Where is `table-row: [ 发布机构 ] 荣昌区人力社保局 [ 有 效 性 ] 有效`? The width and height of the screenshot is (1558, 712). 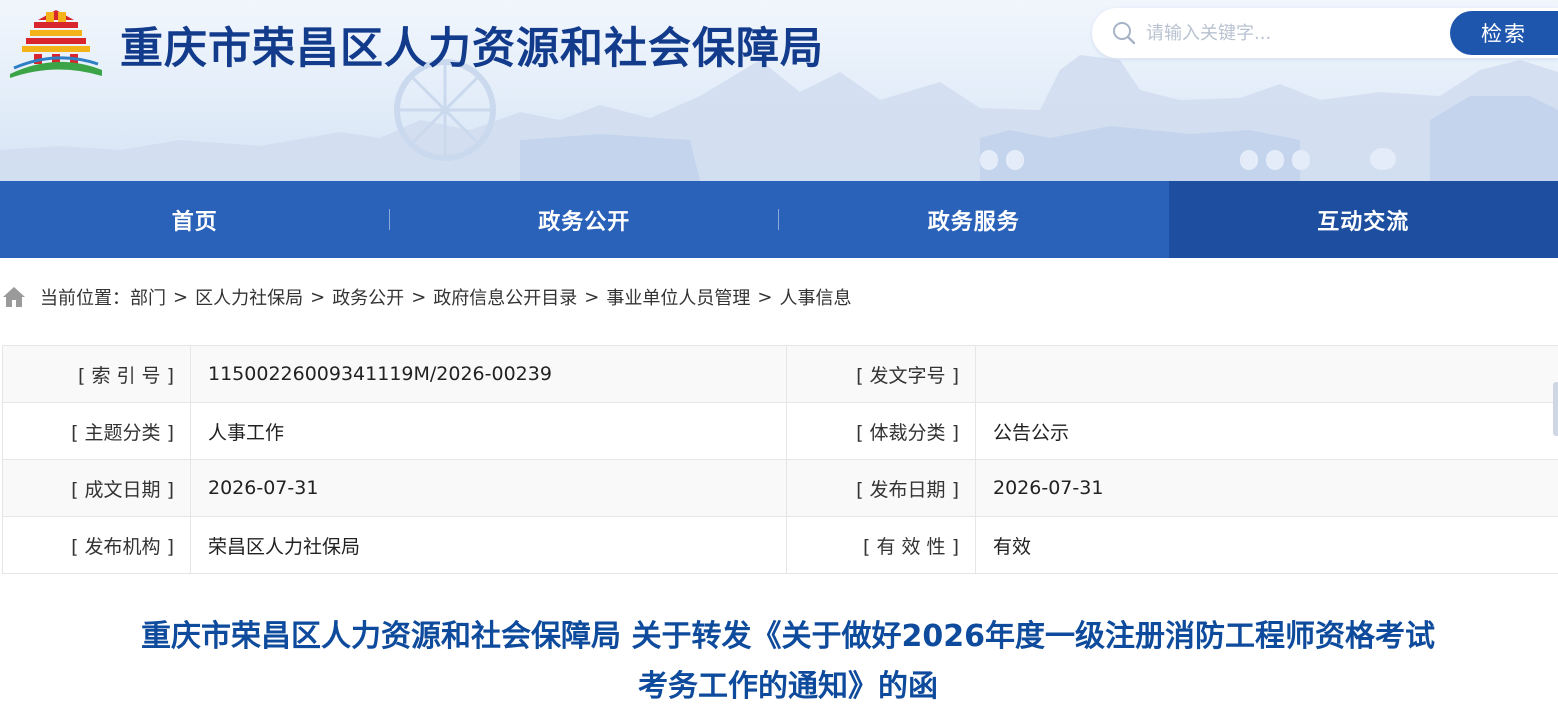
table-row: [ 发布机构 ] 荣昌区人力社保局 [ 有 效 性 ] 有效 is located at coordinates (780, 545).